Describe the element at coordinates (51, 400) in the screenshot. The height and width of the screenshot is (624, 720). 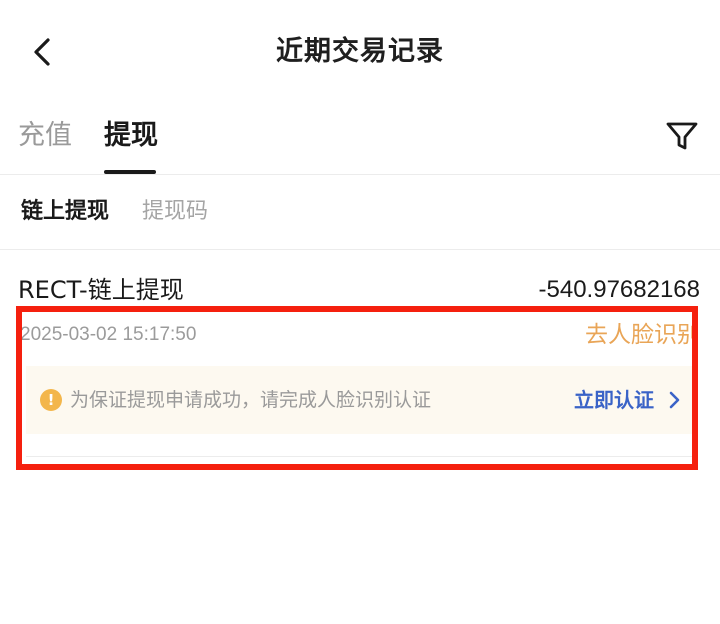
I see `info-icon: !` at that location.